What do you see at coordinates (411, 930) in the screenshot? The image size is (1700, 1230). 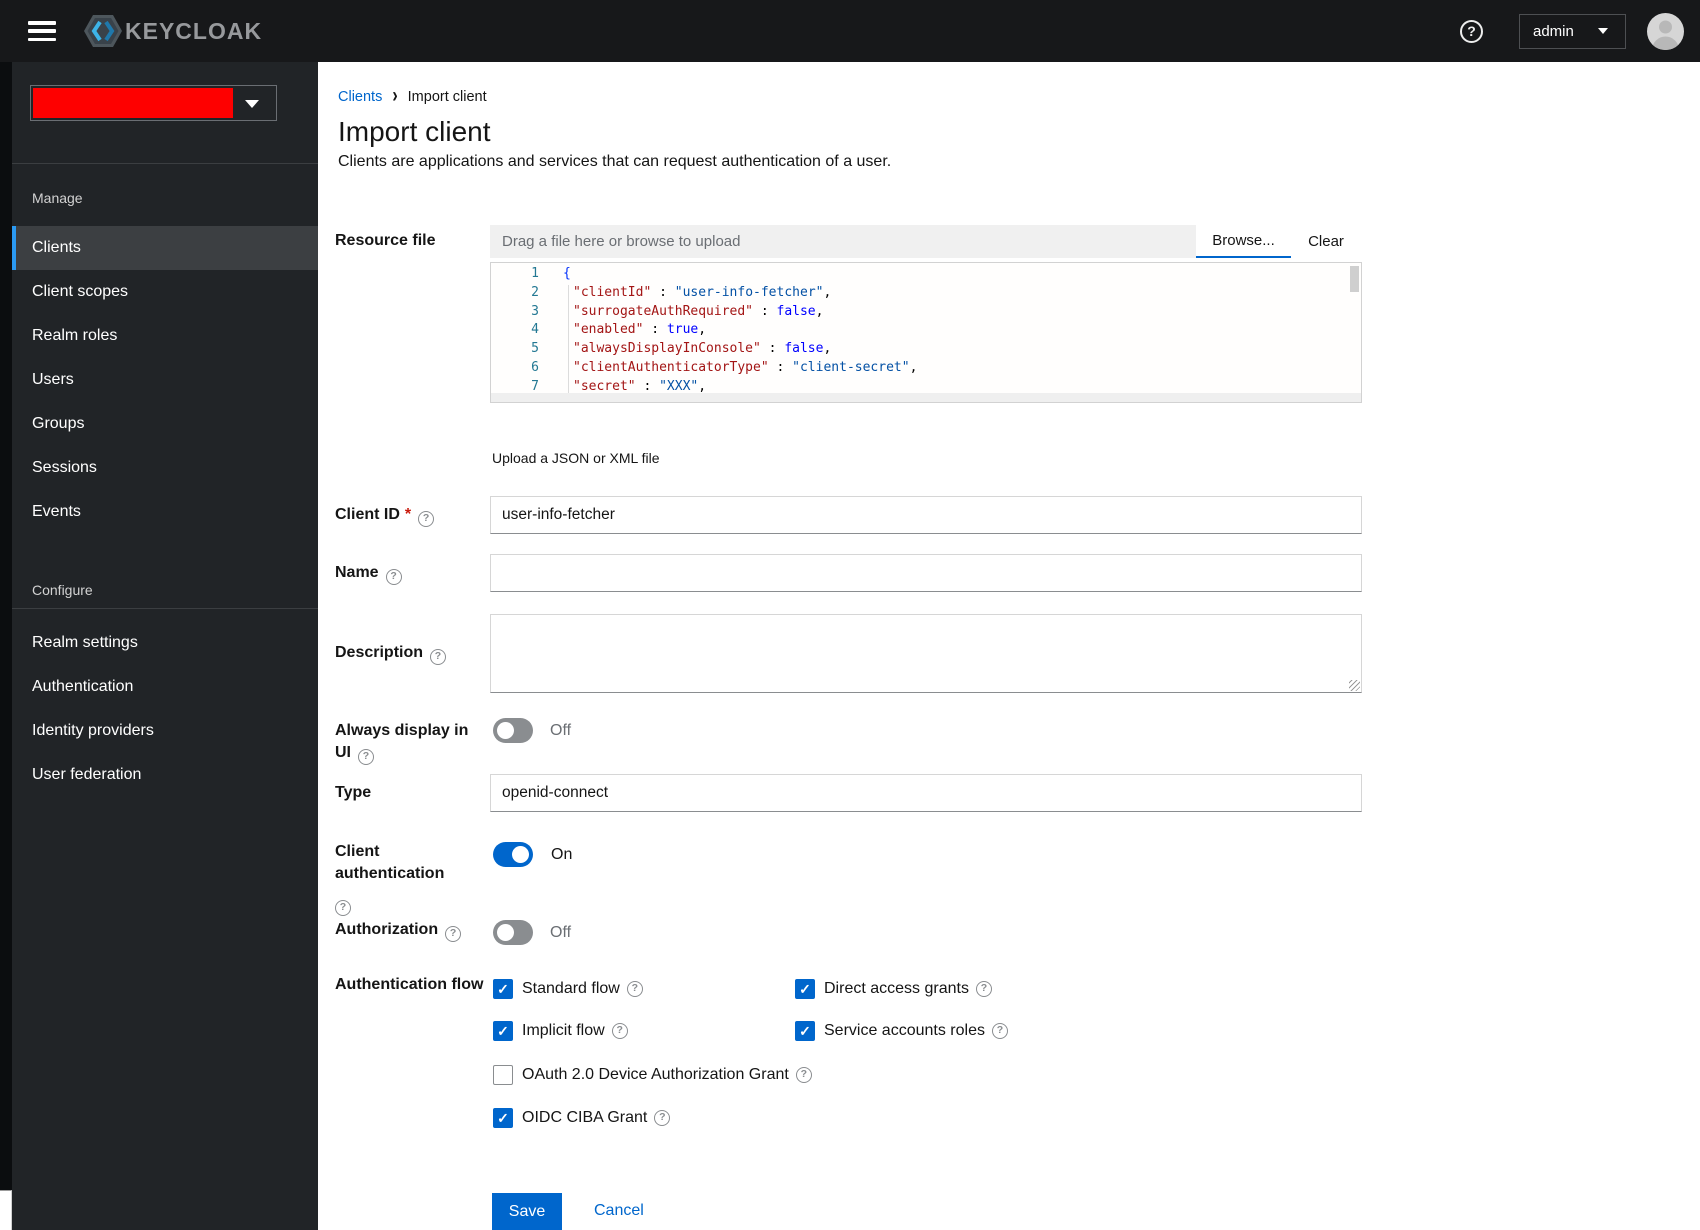 I see `authorization-label: Authorization` at bounding box center [411, 930].